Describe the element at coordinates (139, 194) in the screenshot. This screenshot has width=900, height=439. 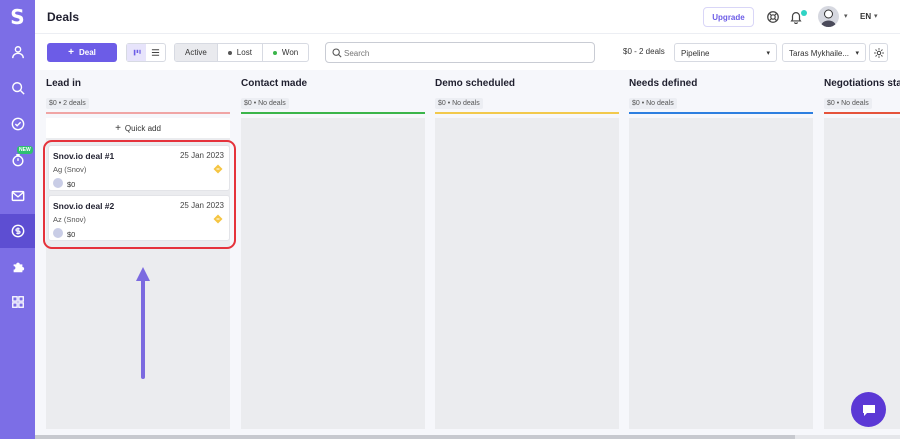
I see `highlight-annotation` at that location.